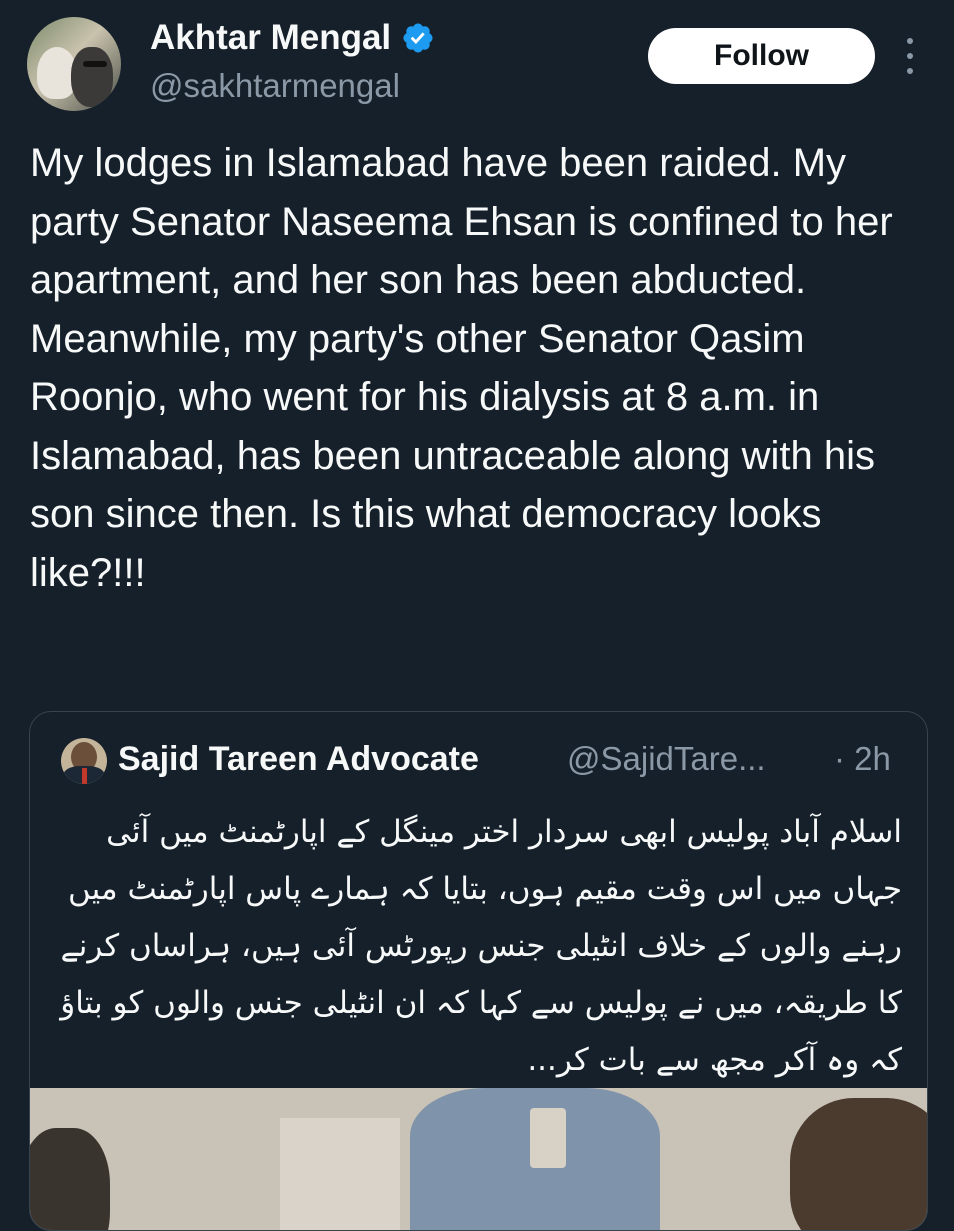  What do you see at coordinates (418, 38) in the screenshot?
I see `verified-badge-icon` at bounding box center [418, 38].